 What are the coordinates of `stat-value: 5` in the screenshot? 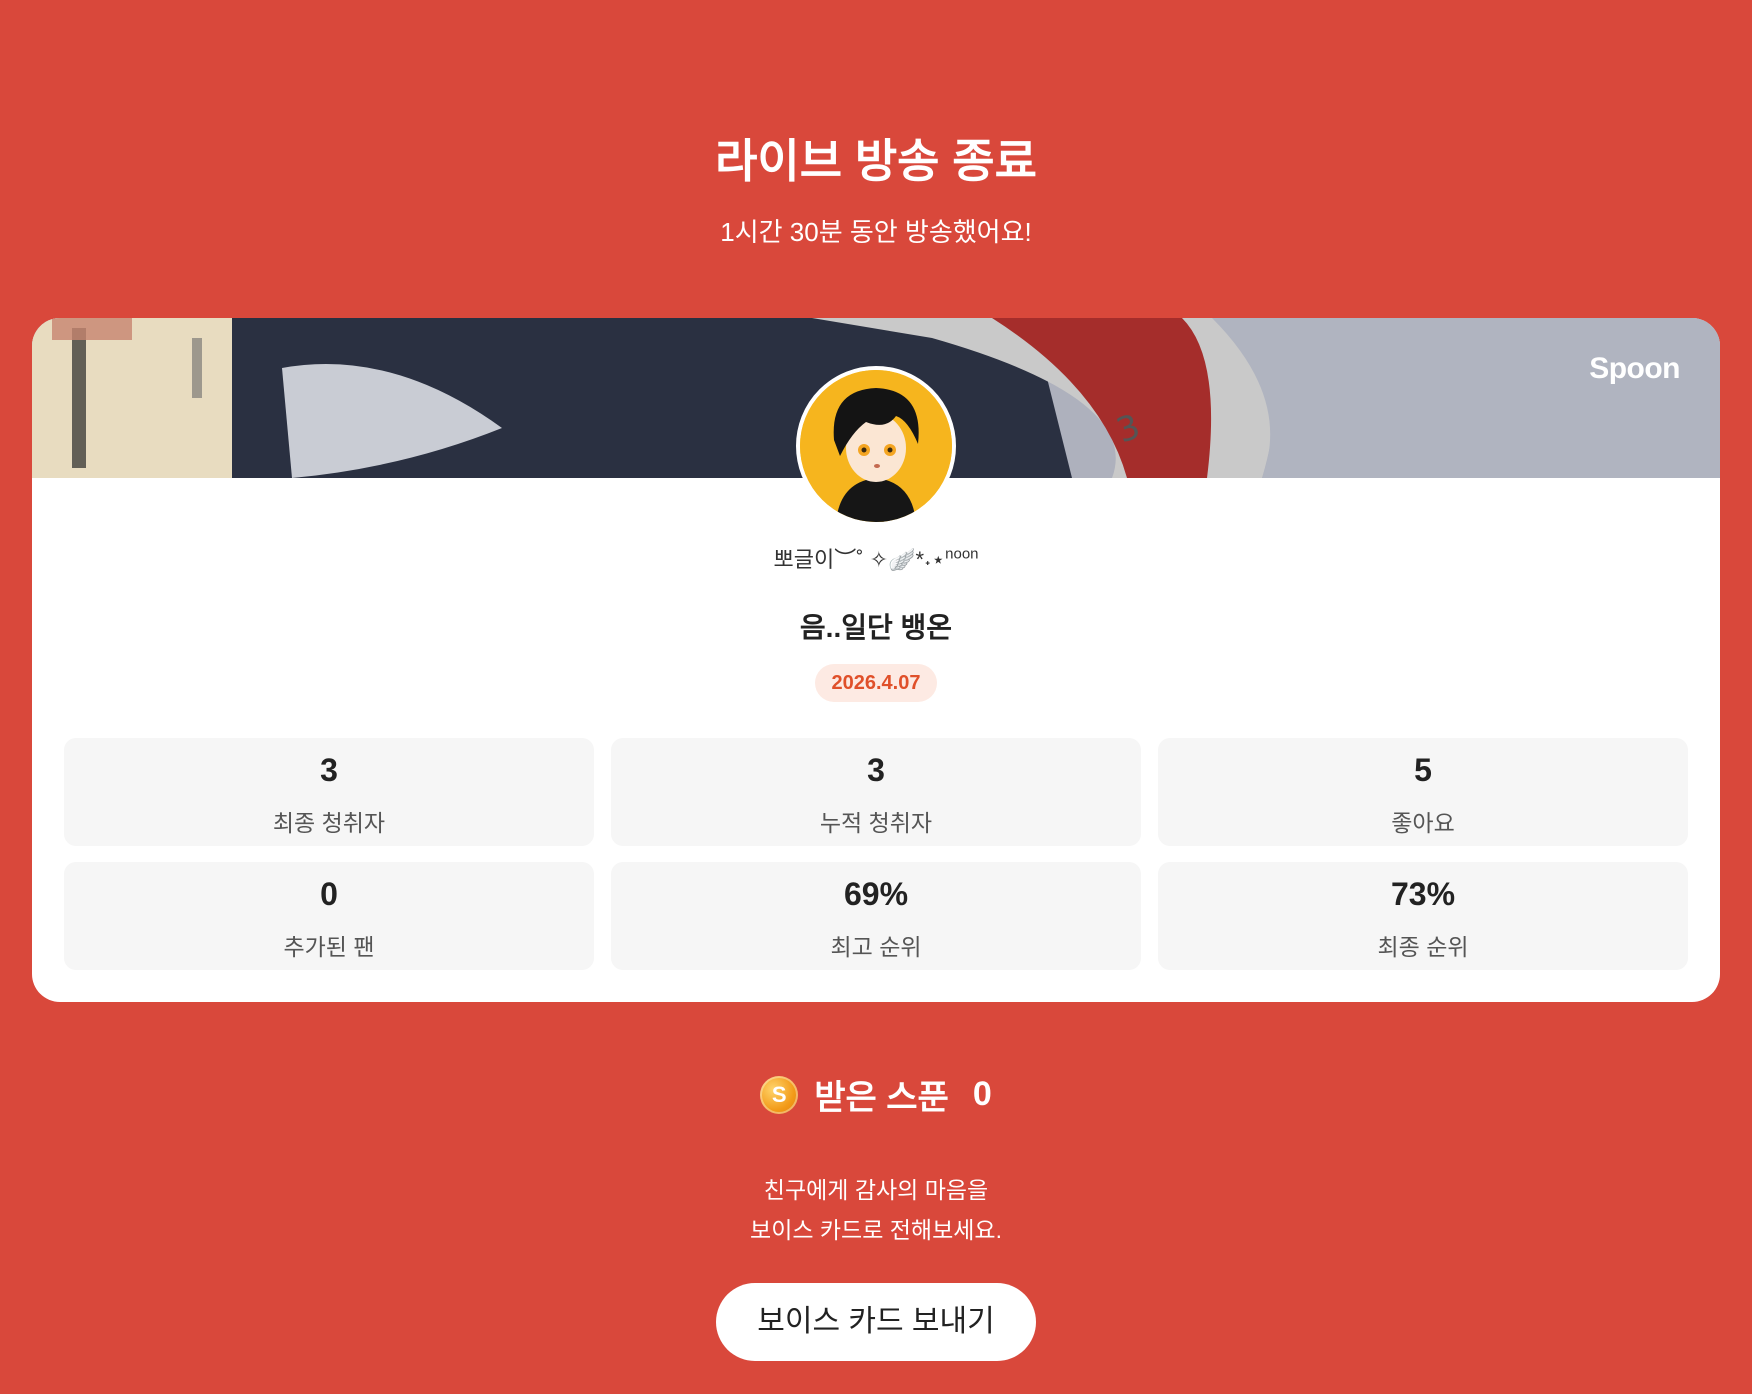 It's located at (1423, 770).